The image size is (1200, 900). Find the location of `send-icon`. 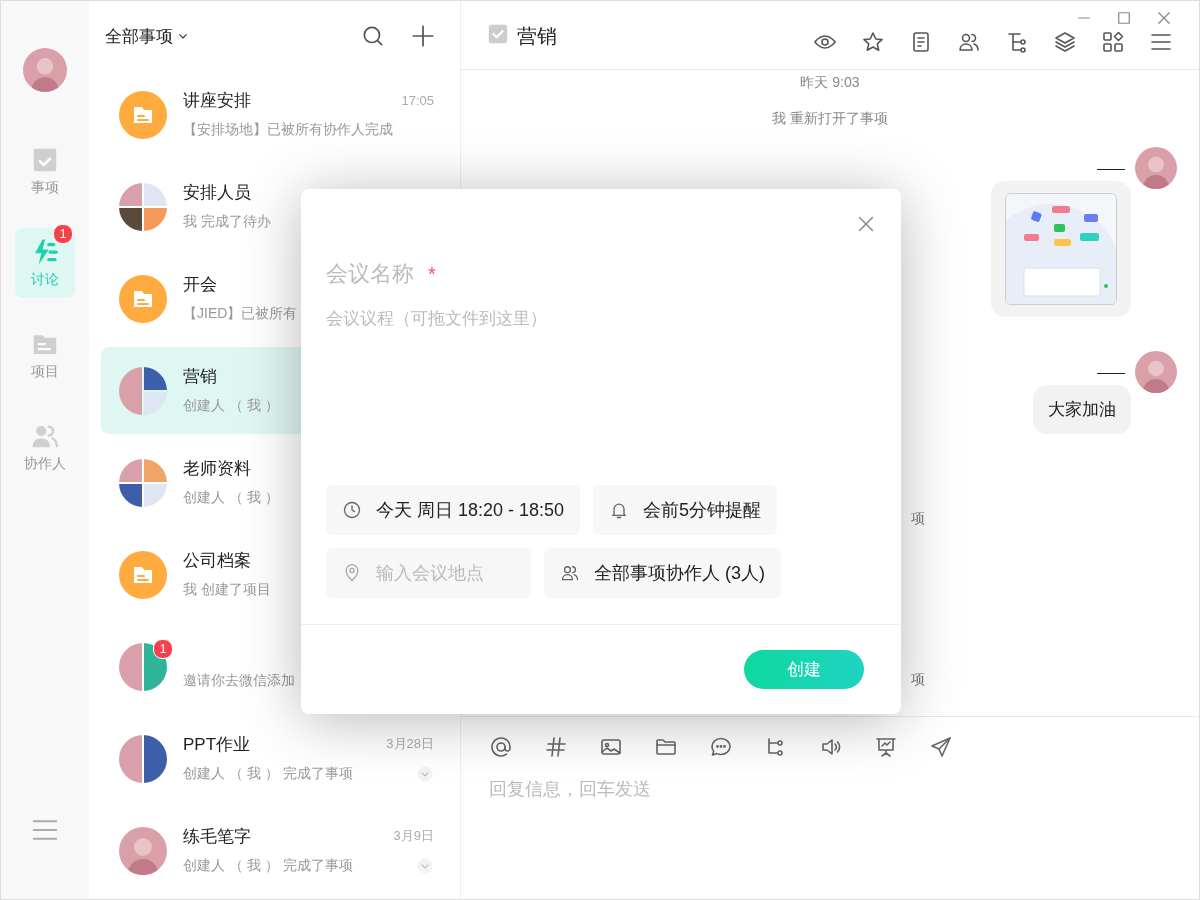

send-icon is located at coordinates (941, 747).